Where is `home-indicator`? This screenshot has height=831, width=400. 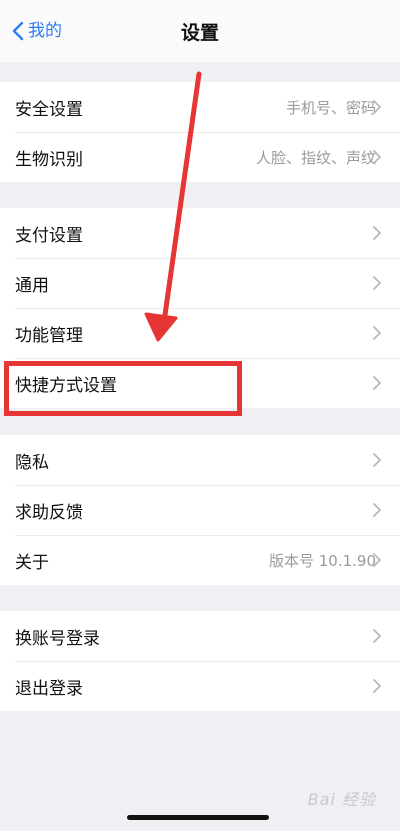
home-indicator is located at coordinates (198, 817).